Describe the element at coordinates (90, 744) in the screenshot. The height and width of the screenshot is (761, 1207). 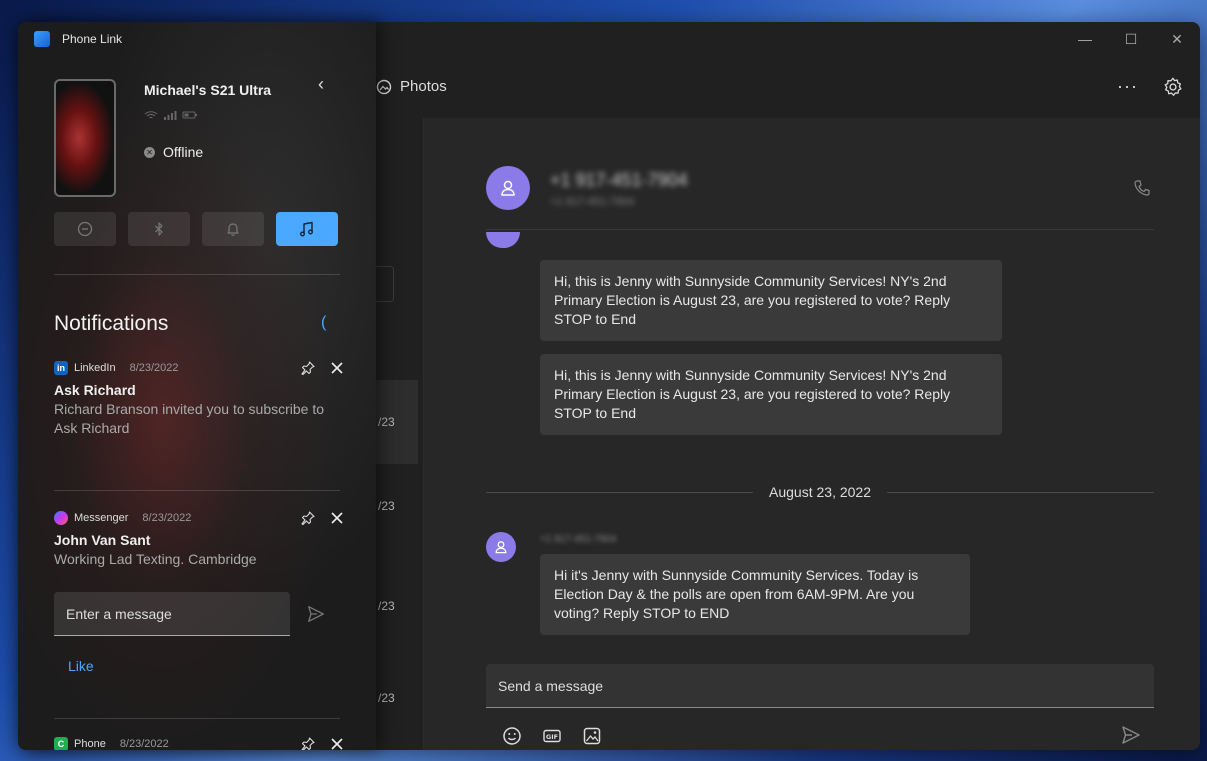
I see `notification-app-name: Phone` at that location.